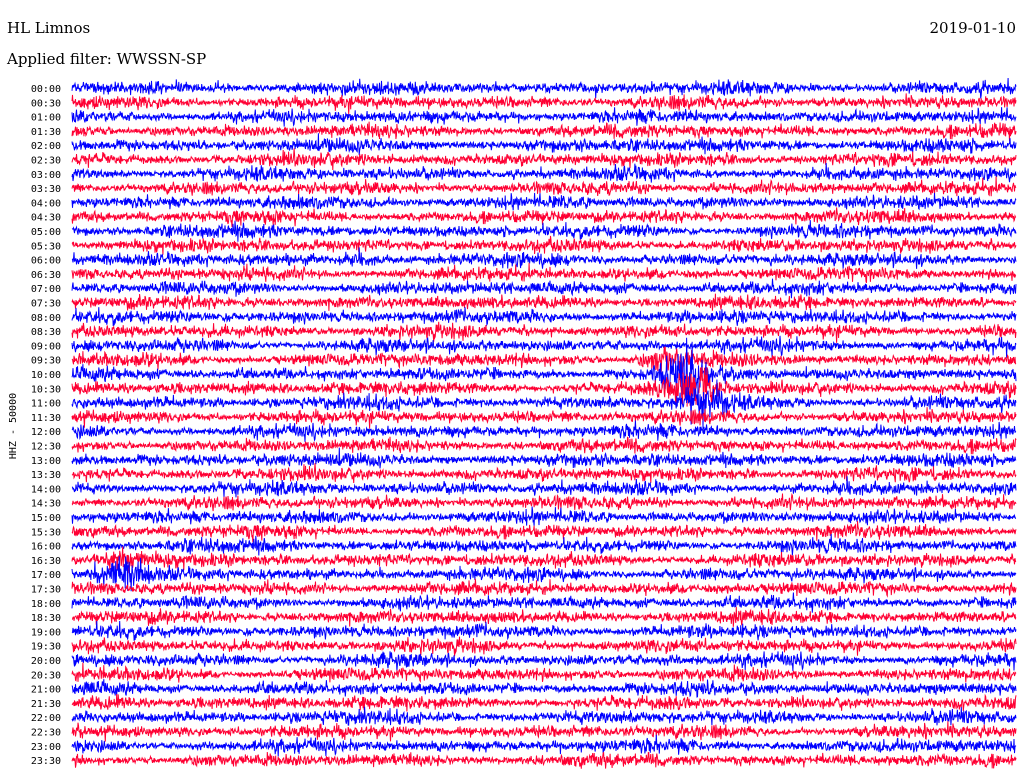  What do you see at coordinates (46, 718) in the screenshot?
I see `time-tick-label: 22:00` at bounding box center [46, 718].